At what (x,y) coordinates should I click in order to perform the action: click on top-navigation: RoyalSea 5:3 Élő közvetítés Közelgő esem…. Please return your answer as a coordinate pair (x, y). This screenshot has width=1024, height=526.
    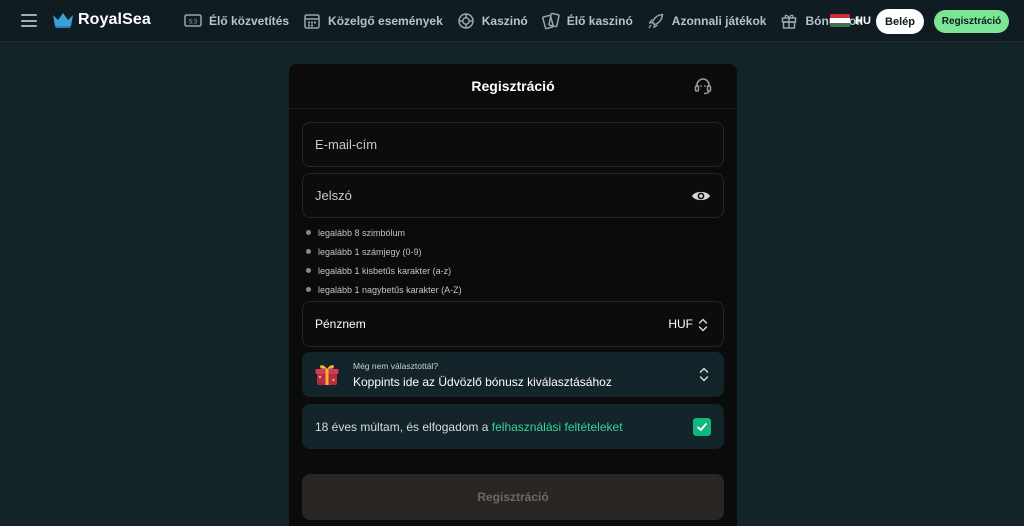
    Looking at the image, I should click on (512, 21).